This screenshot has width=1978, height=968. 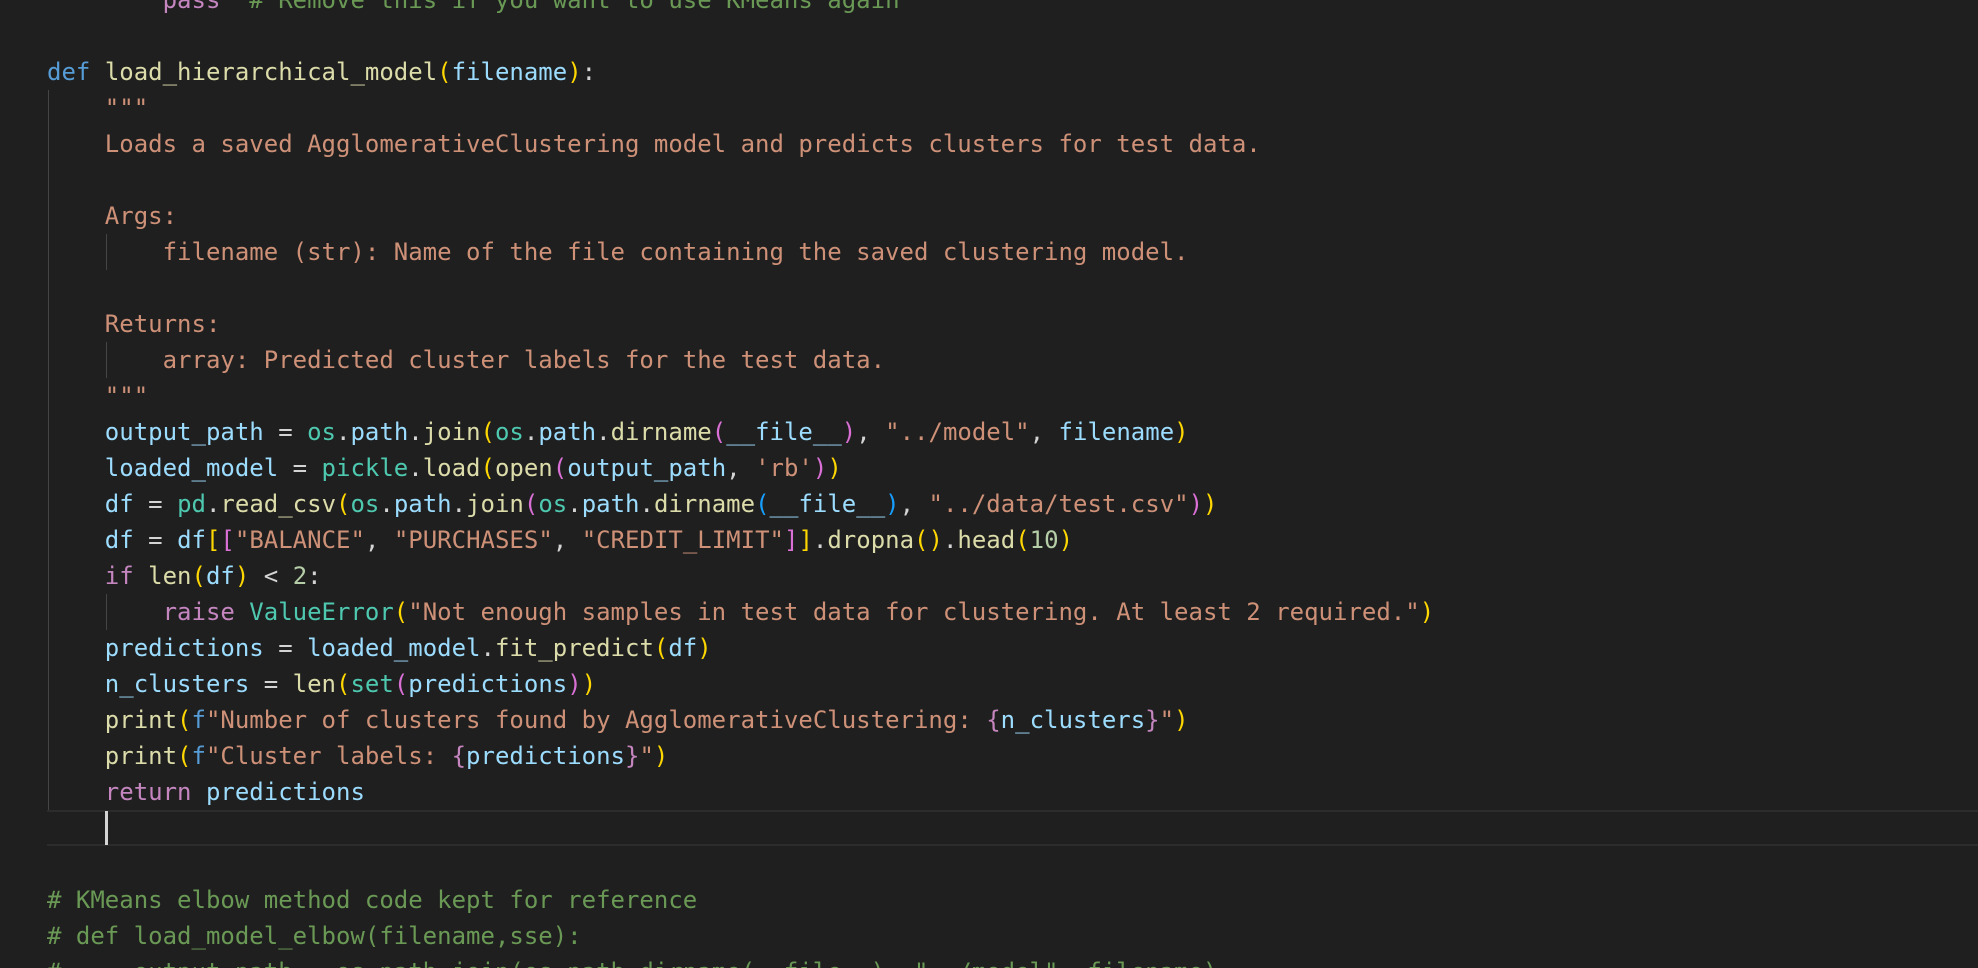 I want to click on code-token: loaded_model, so click(x=191, y=468).